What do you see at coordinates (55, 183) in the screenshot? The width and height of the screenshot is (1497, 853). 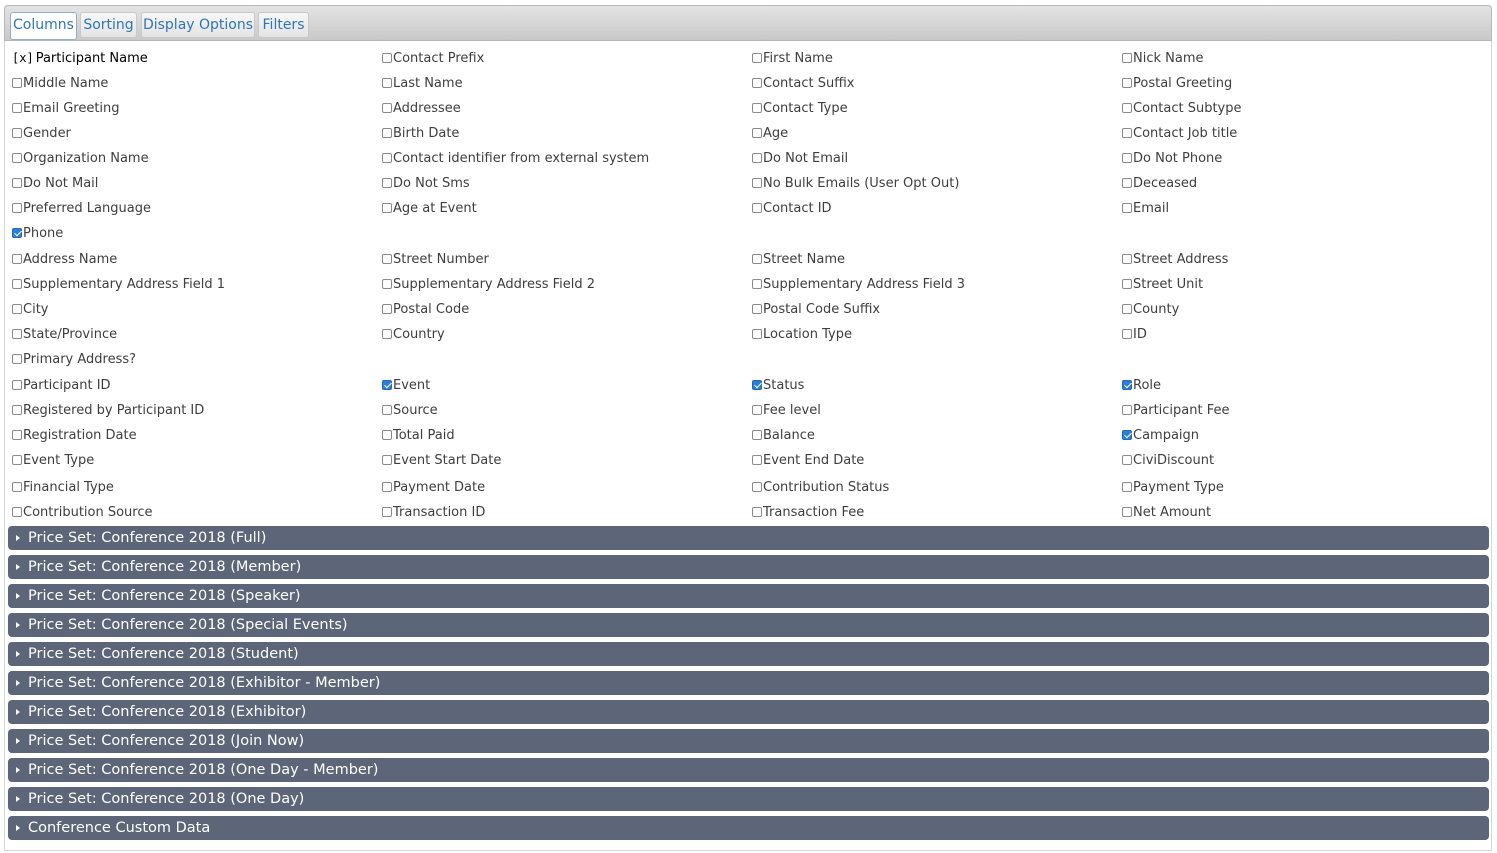 I see `column-option-do-not-mail: Do Not Mail` at bounding box center [55, 183].